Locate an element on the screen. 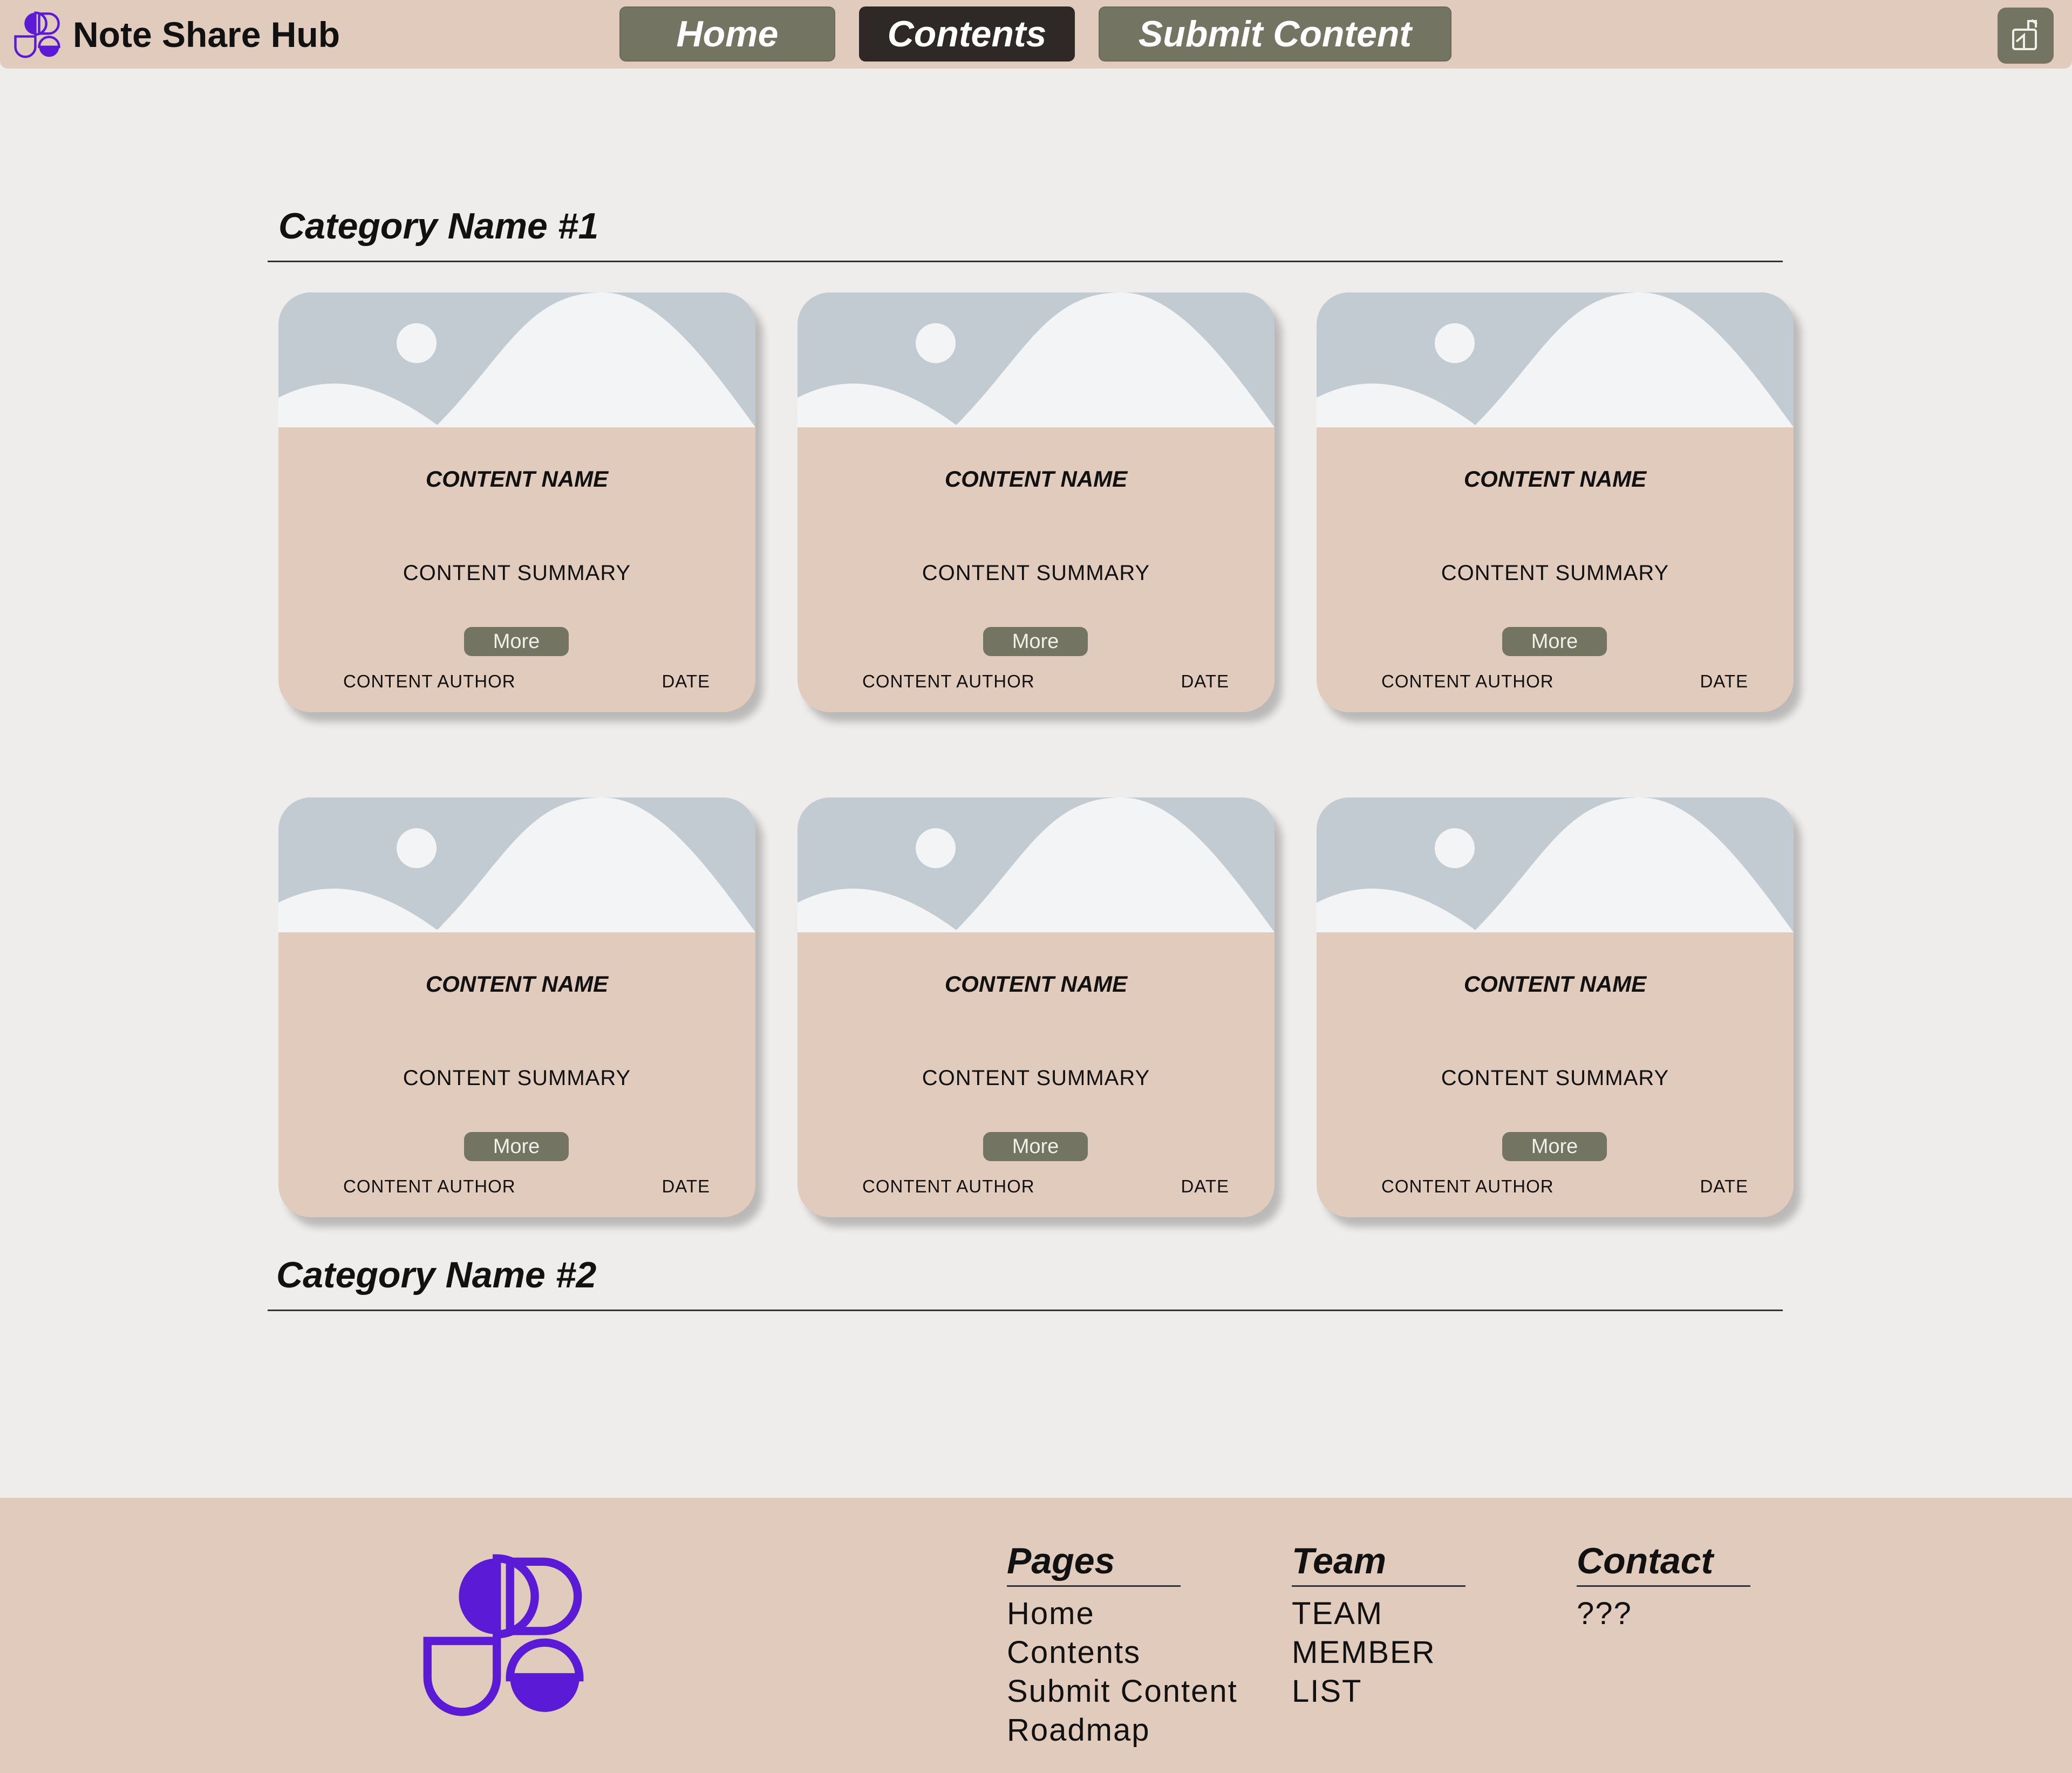  footer-team-text: MEMBER is located at coordinates (1364, 1652).